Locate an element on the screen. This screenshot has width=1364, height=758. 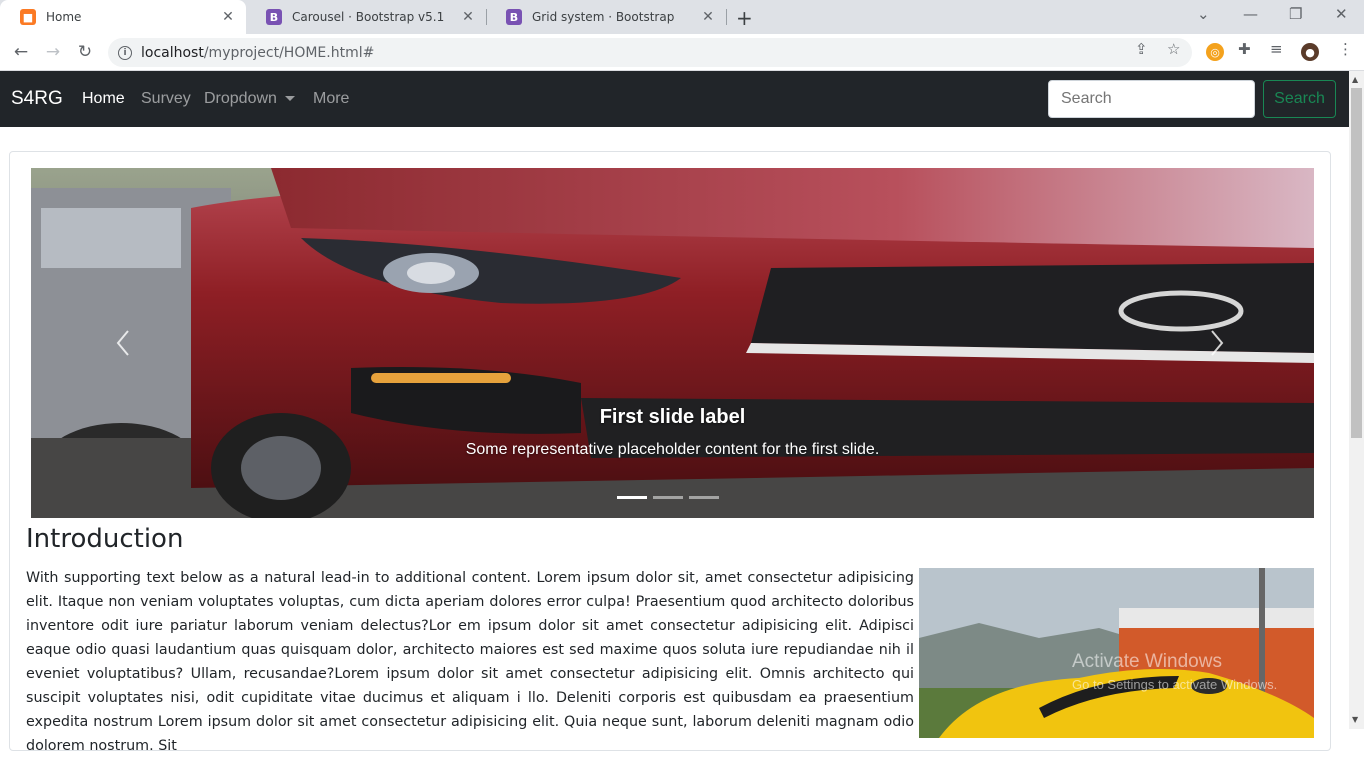
activate-windows-subtitle: Go to Settings to activate Windows. is located at coordinates (1175, 684).